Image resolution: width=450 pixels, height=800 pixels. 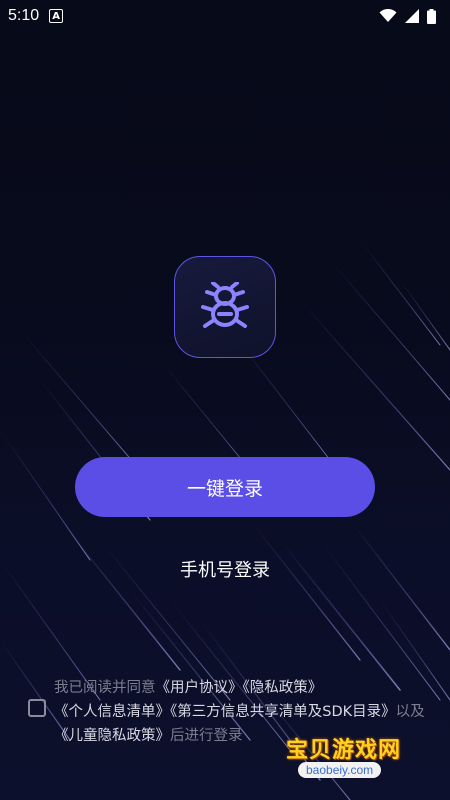 What do you see at coordinates (225, 16) in the screenshot?
I see `status-bar: 5:10 A` at bounding box center [225, 16].